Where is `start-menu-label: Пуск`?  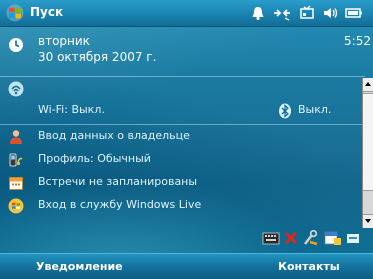
start-menu-label: Пуск is located at coordinates (46, 12).